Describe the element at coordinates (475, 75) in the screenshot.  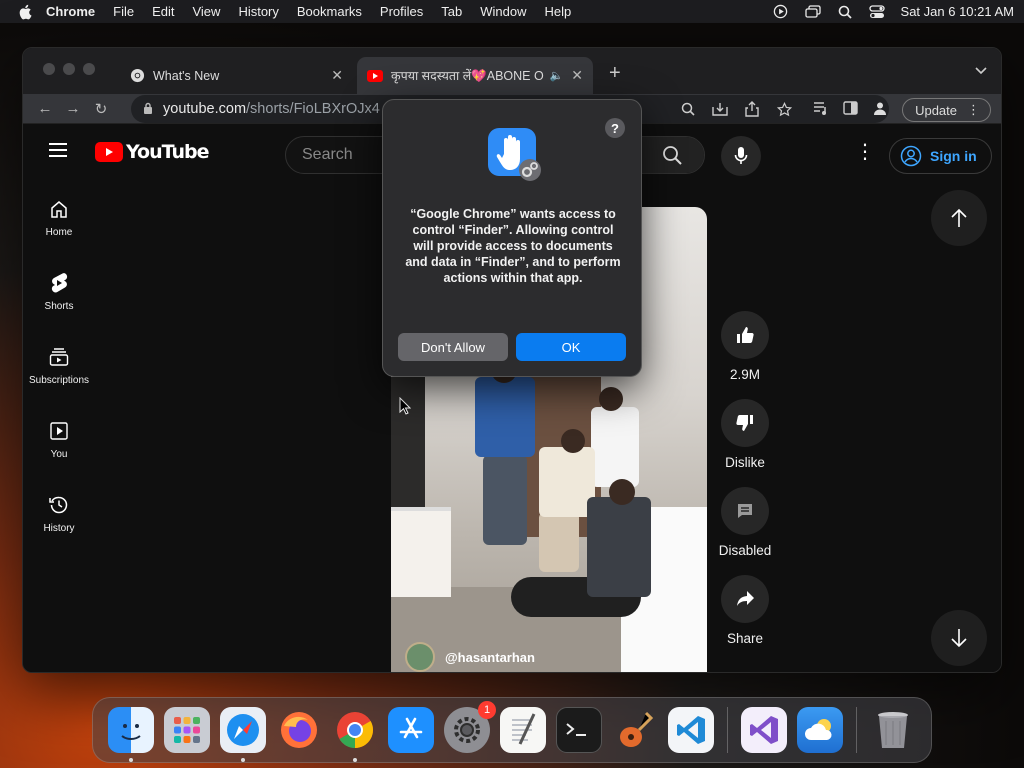
I see `tab-youtube-short: कृपया सदस्यता लें💖ABONE OL 🔈 ✕` at that location.